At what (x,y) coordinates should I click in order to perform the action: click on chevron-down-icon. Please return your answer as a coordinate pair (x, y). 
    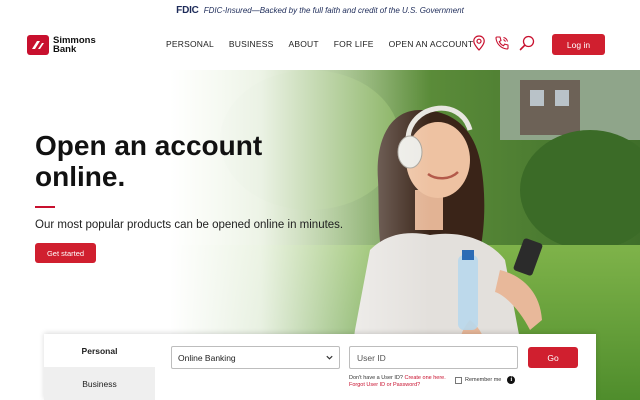
    Looking at the image, I should click on (329, 358).